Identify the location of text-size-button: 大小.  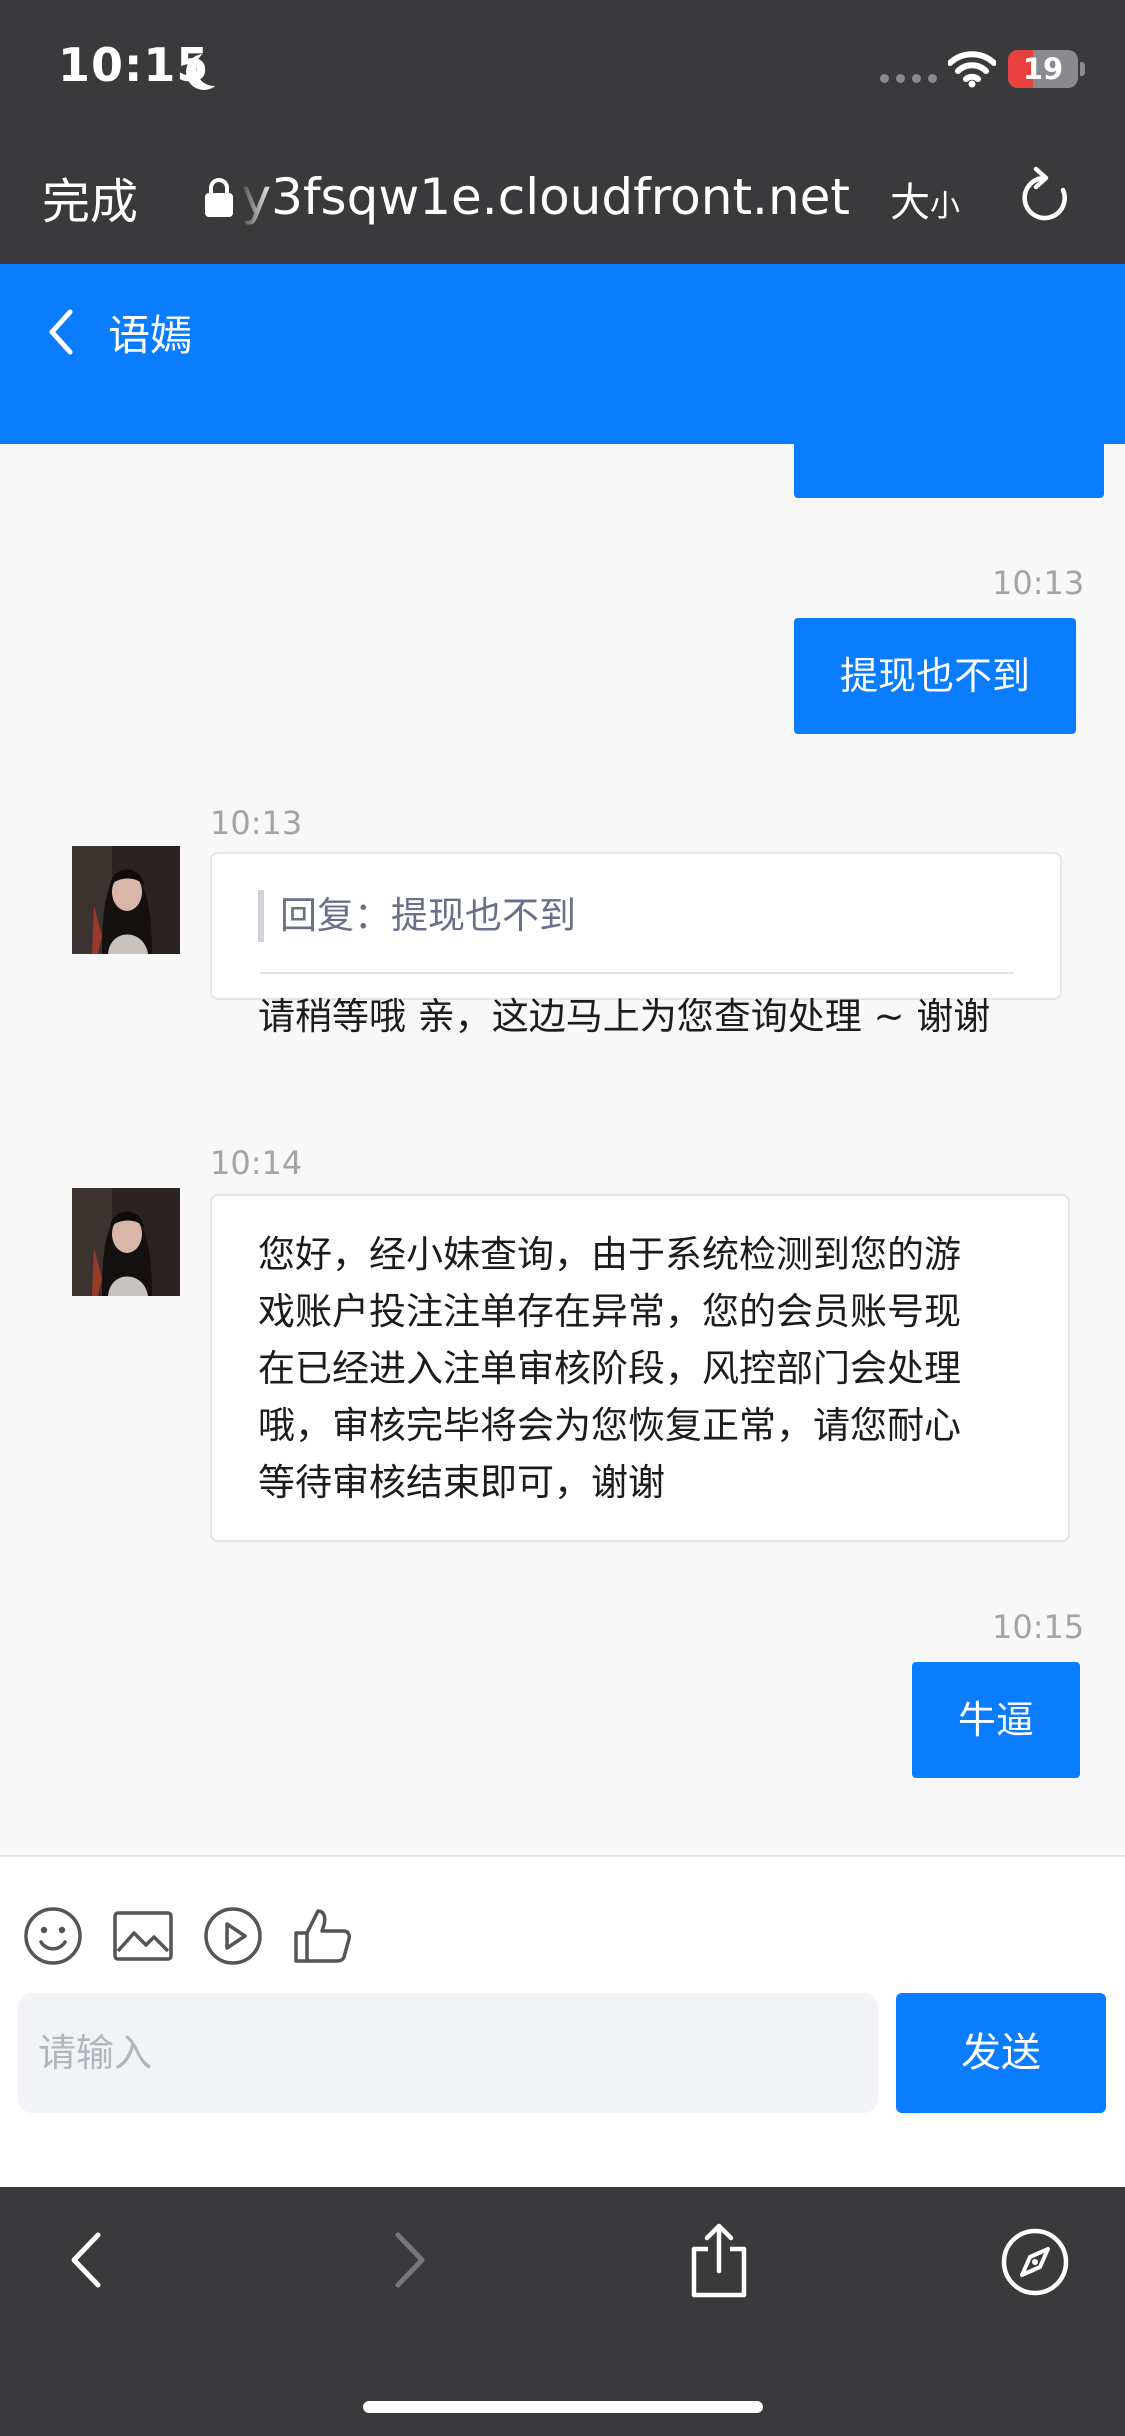
(925, 199).